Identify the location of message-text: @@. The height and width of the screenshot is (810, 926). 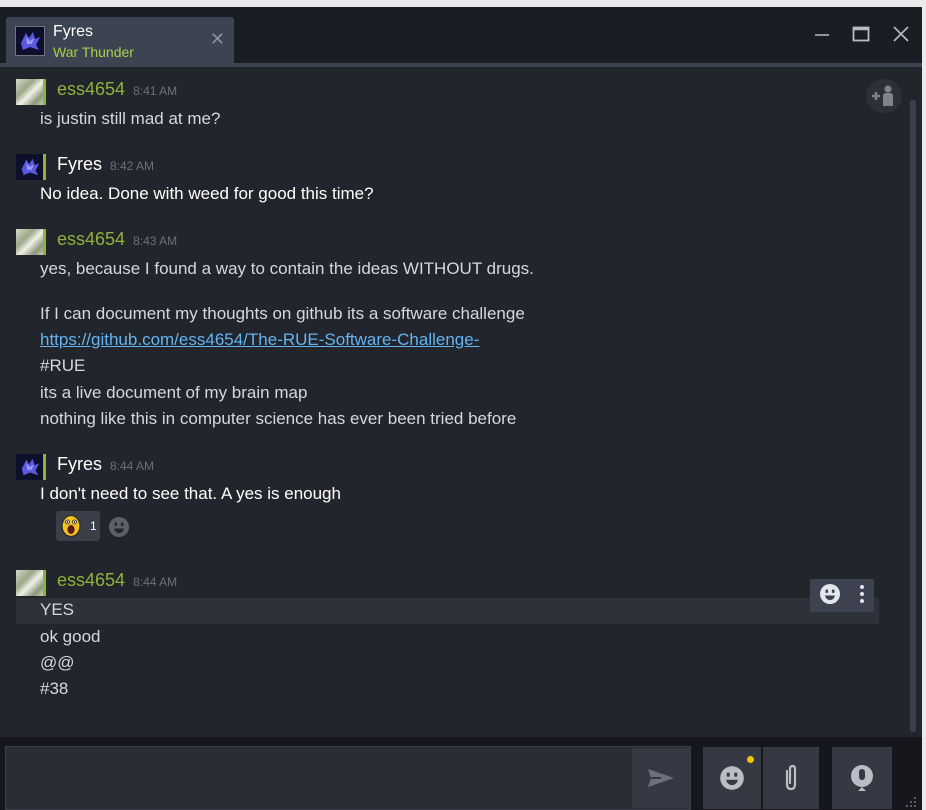
(57, 662).